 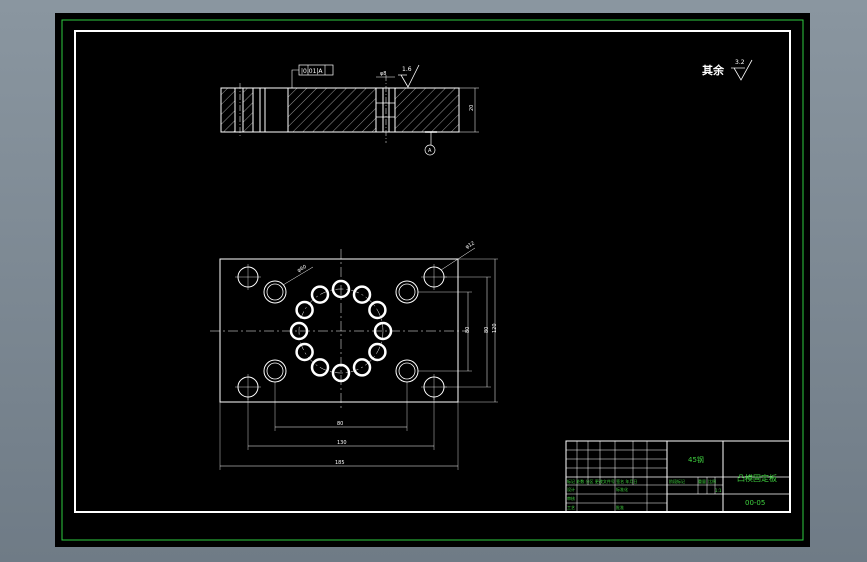 What do you see at coordinates (740, 62) in the screenshot?
I see `roughness-note-value: 3.2` at bounding box center [740, 62].